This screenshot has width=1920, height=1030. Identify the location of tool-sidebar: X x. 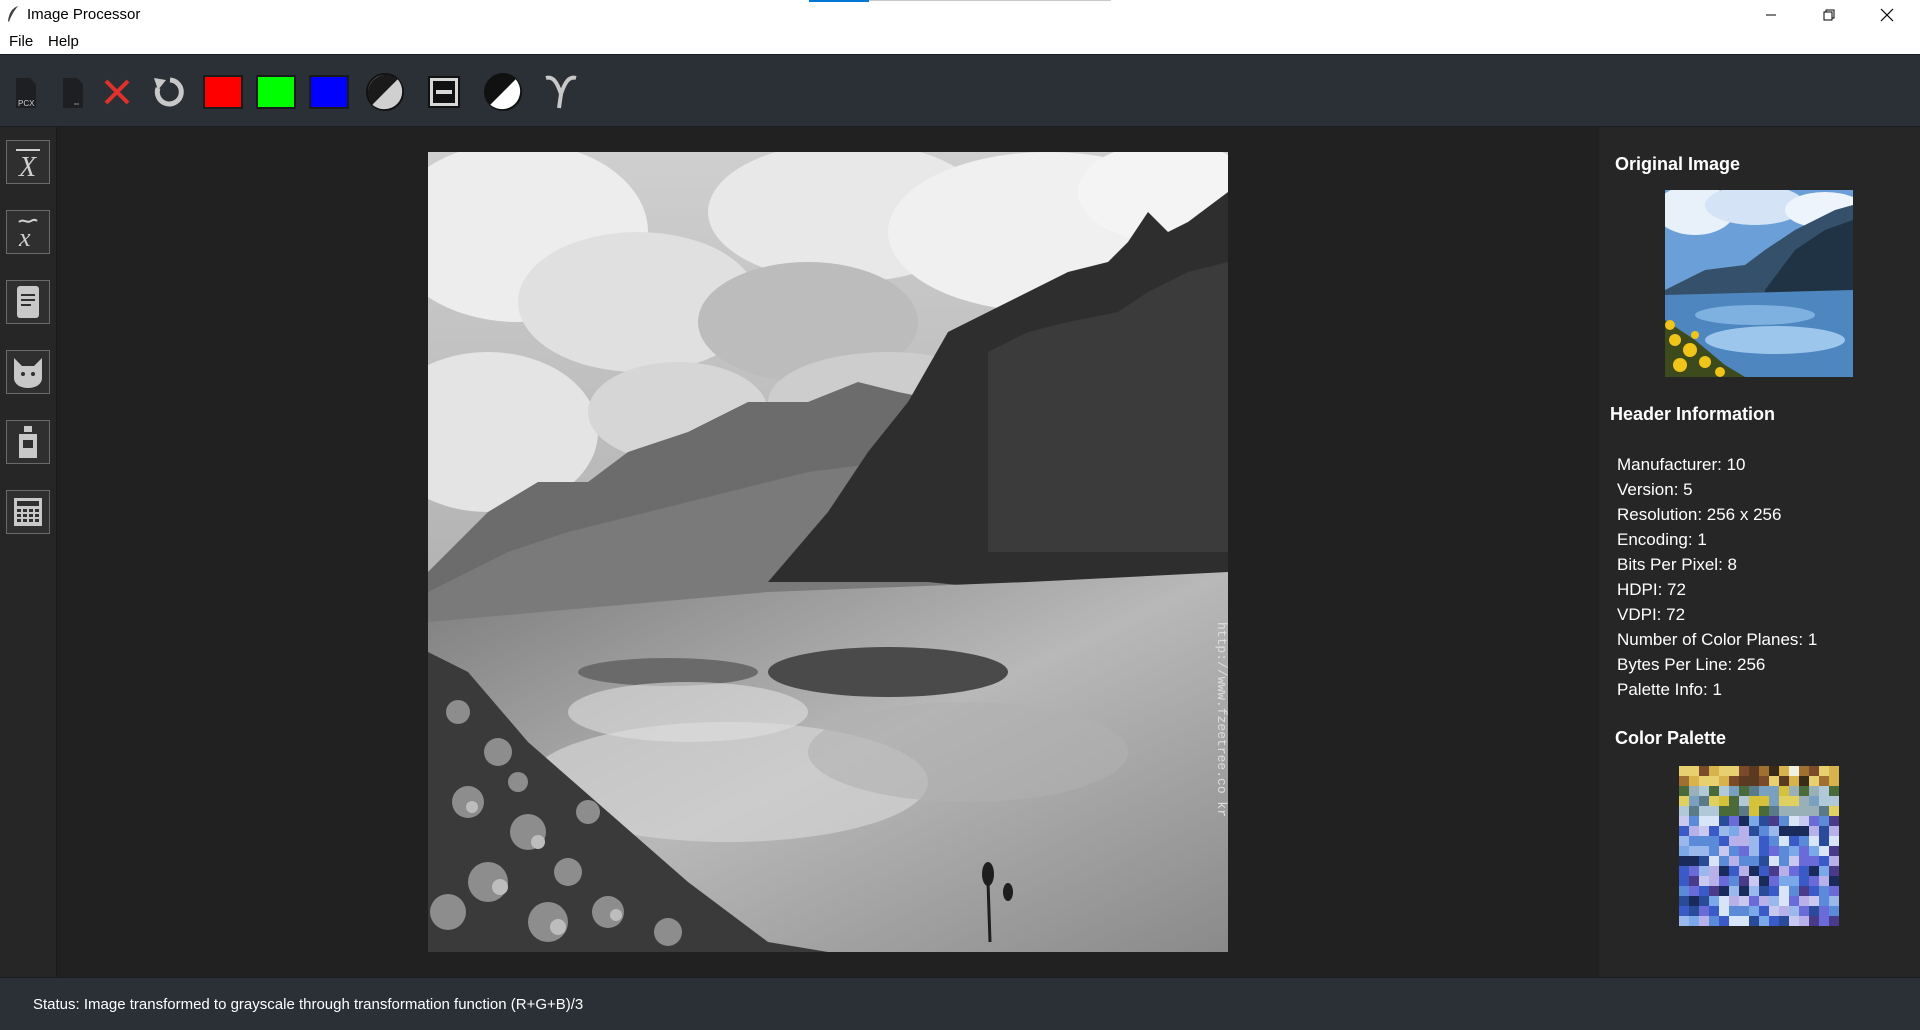
(28, 552).